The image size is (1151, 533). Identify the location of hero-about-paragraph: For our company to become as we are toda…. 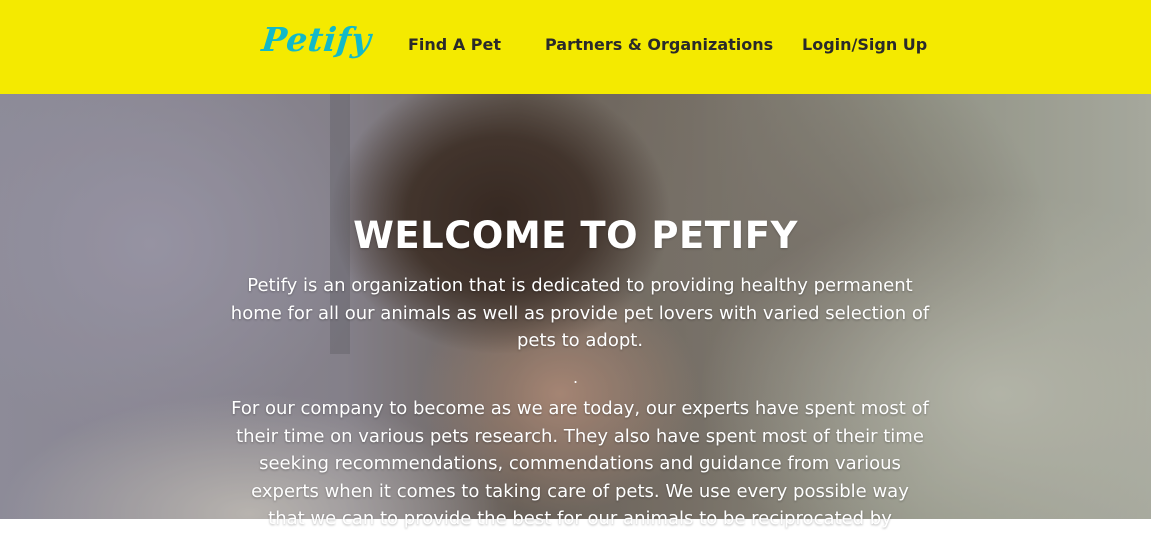
(580, 463).